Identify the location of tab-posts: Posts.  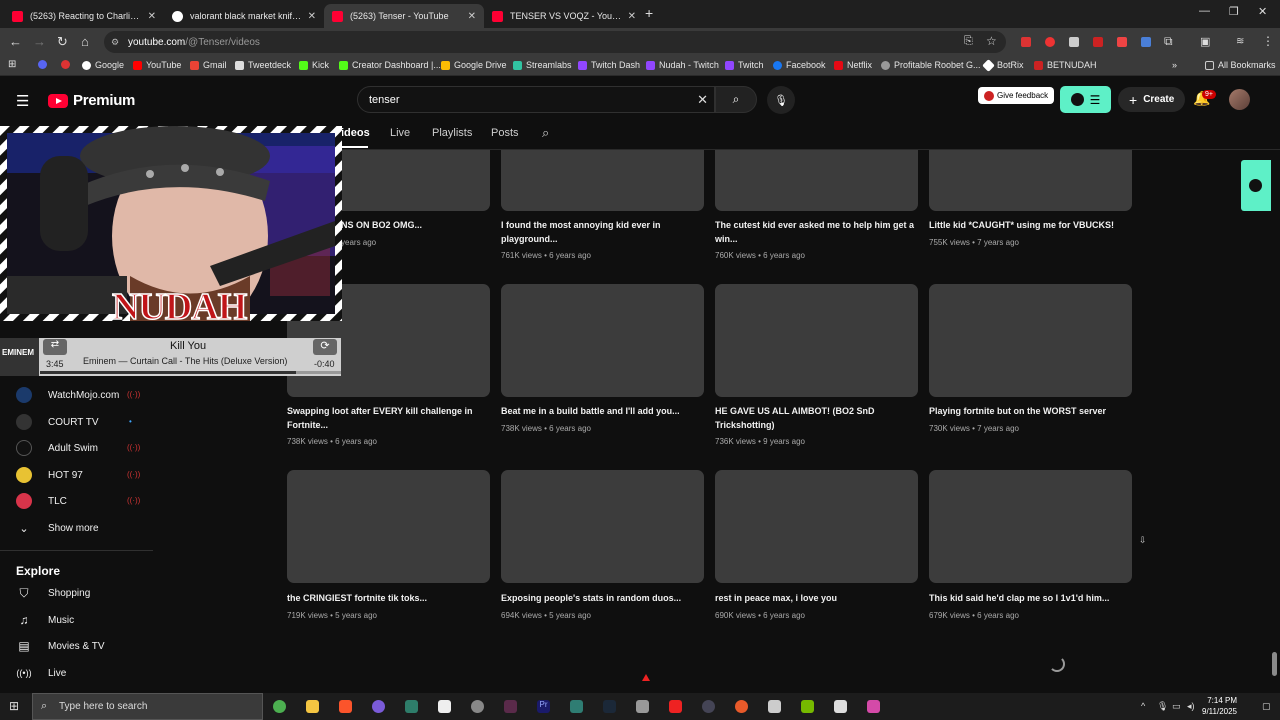
(505, 133).